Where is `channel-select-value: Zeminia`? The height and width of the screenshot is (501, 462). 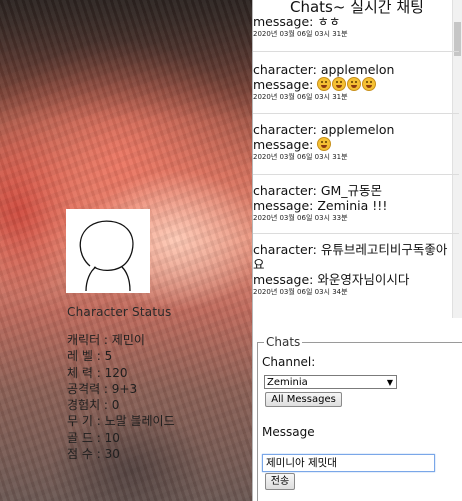 channel-select-value: Zeminia is located at coordinates (287, 382).